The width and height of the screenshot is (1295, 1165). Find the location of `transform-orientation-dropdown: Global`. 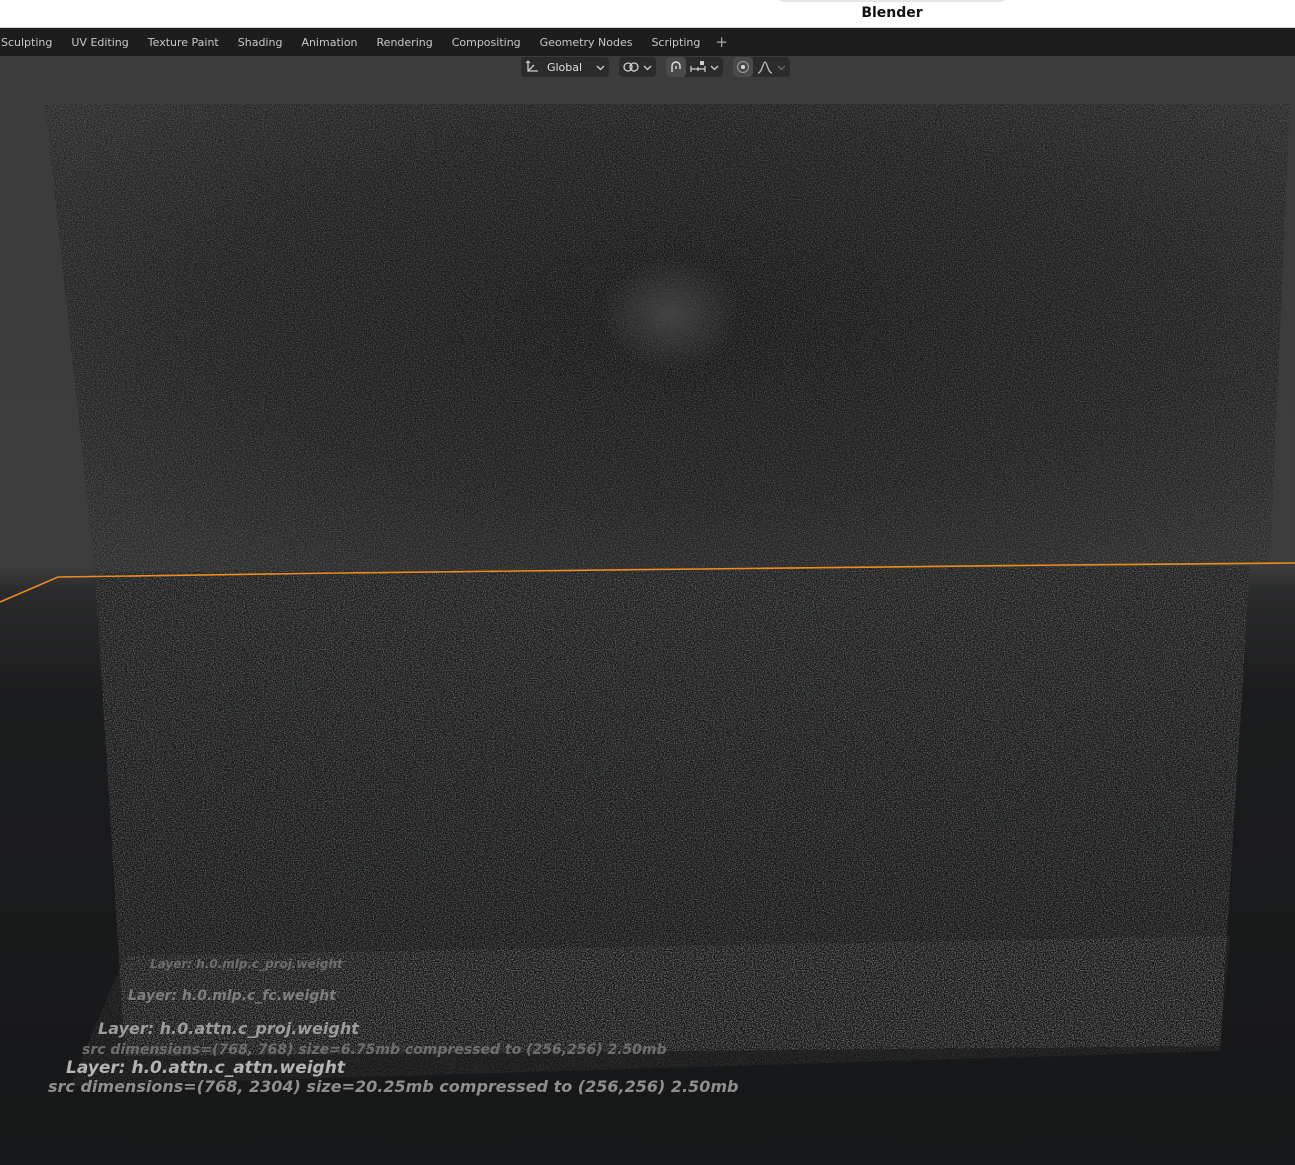

transform-orientation-dropdown: Global is located at coordinates (565, 67).